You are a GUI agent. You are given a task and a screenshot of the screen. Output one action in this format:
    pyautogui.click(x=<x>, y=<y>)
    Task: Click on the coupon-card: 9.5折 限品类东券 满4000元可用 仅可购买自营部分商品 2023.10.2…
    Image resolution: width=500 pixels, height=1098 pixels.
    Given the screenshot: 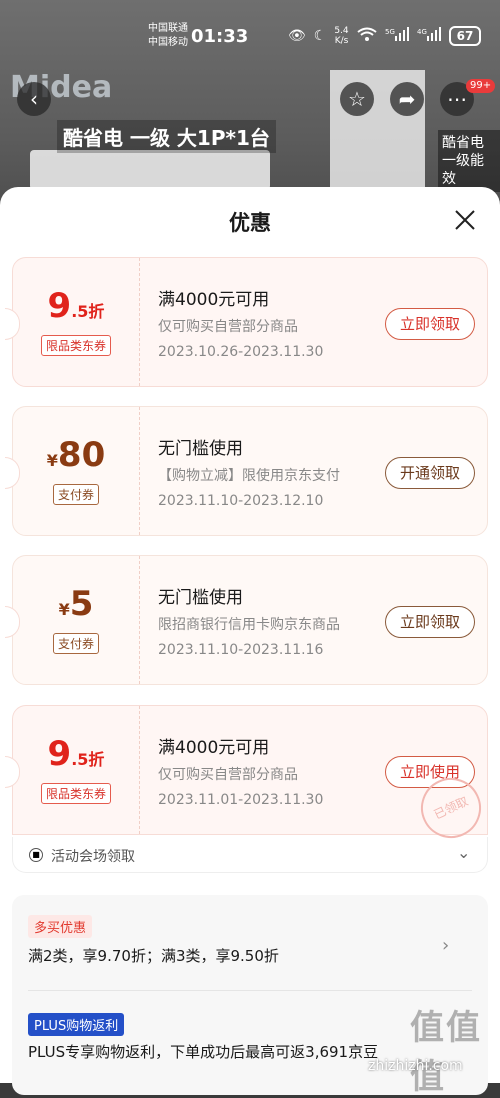 What is the action you would take?
    pyautogui.click(x=246, y=322)
    